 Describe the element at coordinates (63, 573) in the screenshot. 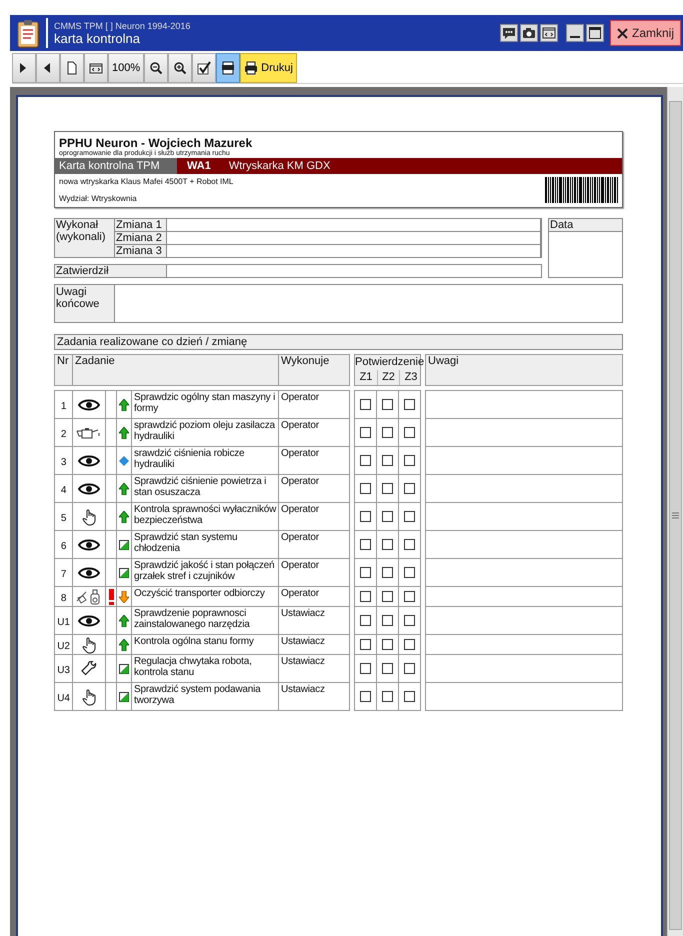

I see `table-cell: 7` at that location.